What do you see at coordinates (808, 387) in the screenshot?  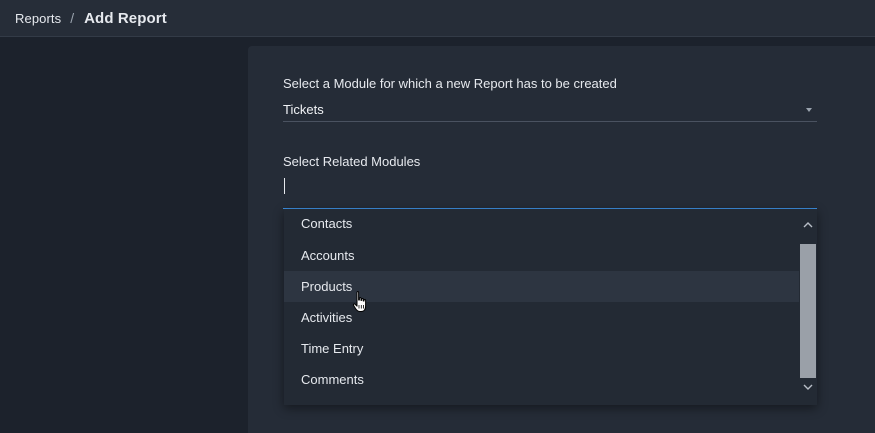 I see `chevron-down-icon` at bounding box center [808, 387].